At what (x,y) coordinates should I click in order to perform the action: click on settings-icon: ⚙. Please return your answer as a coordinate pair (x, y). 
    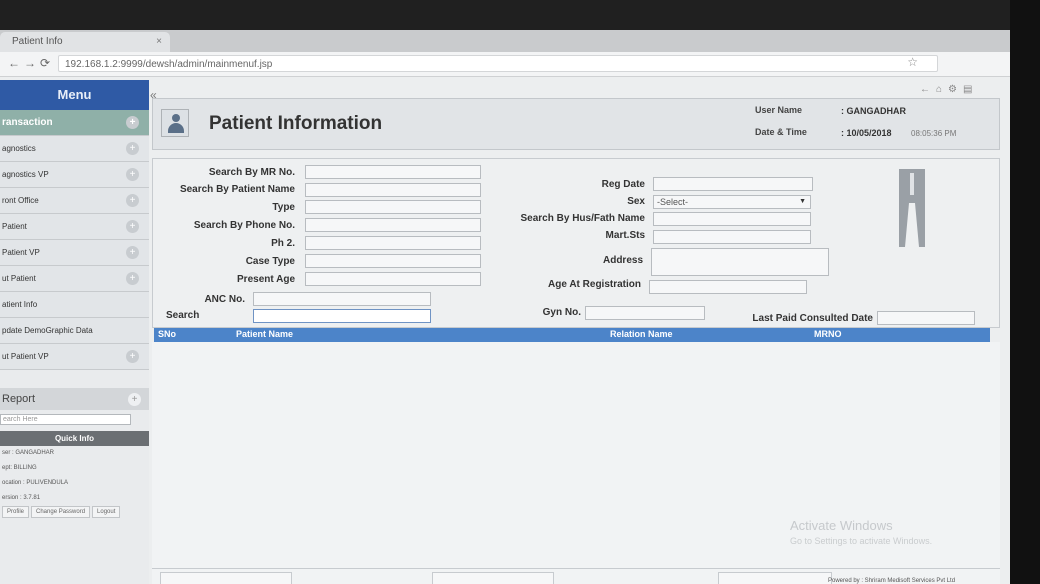
    Looking at the image, I should click on (955, 89).